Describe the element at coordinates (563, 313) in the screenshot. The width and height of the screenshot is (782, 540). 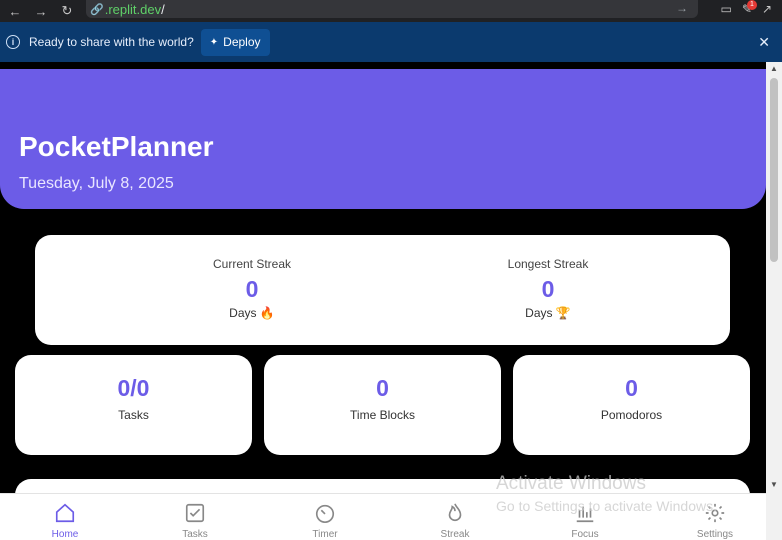
I see `trophy-icon: 🏆` at that location.